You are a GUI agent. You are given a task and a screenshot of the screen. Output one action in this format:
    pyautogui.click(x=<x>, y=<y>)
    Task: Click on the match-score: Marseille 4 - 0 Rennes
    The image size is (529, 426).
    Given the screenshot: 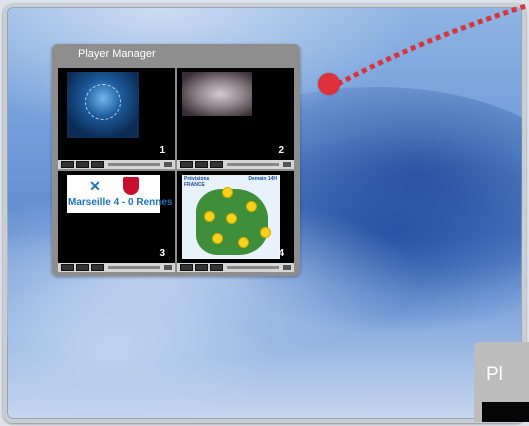 What is the action you would take?
    pyautogui.click(x=120, y=202)
    